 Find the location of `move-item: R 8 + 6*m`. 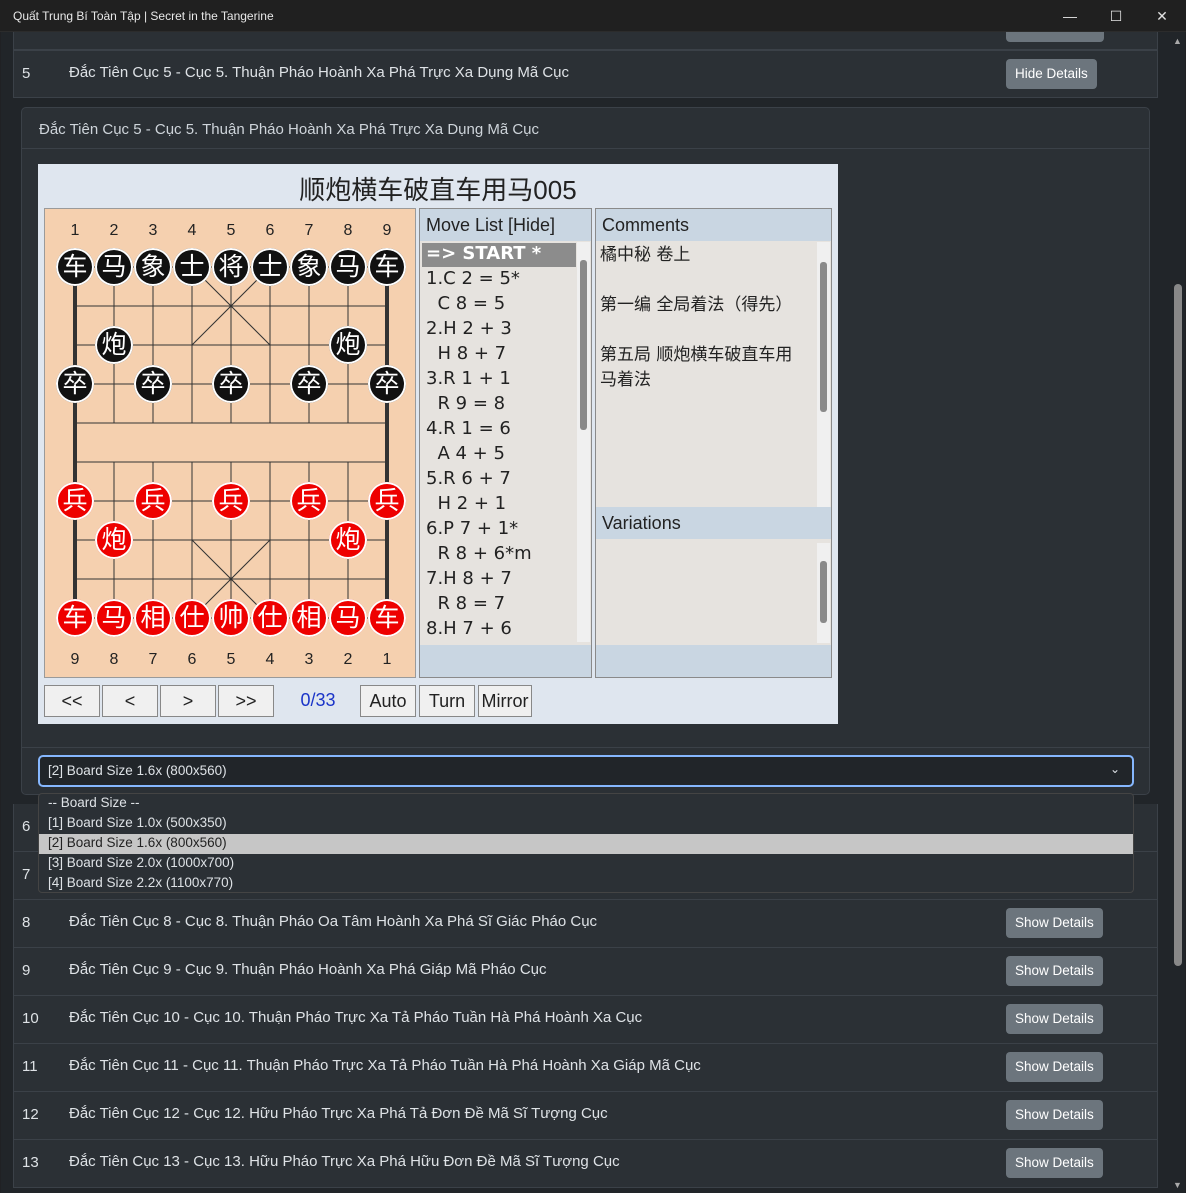

move-item: R 8 + 6*m is located at coordinates (499, 555).